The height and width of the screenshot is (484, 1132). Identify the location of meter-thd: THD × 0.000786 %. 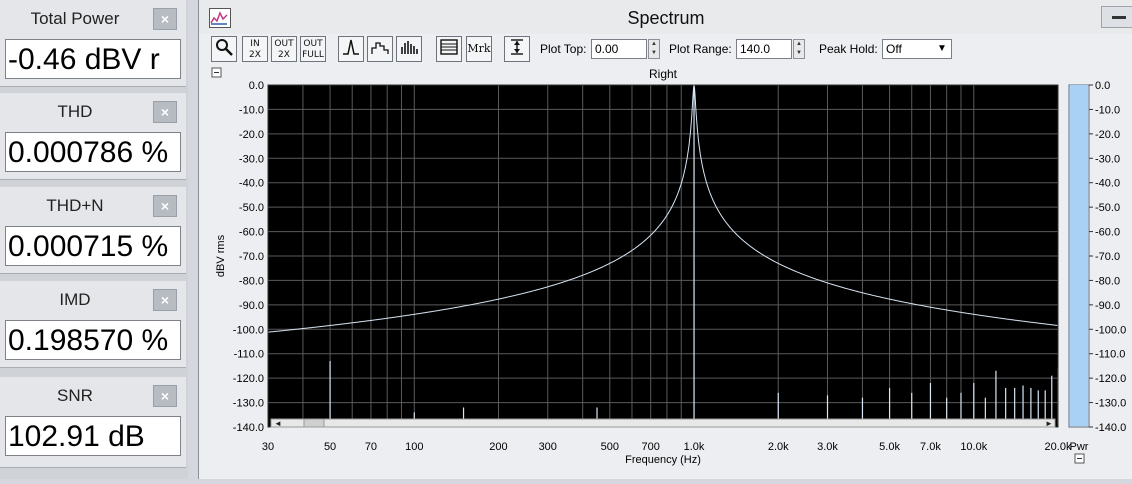
(93, 136).